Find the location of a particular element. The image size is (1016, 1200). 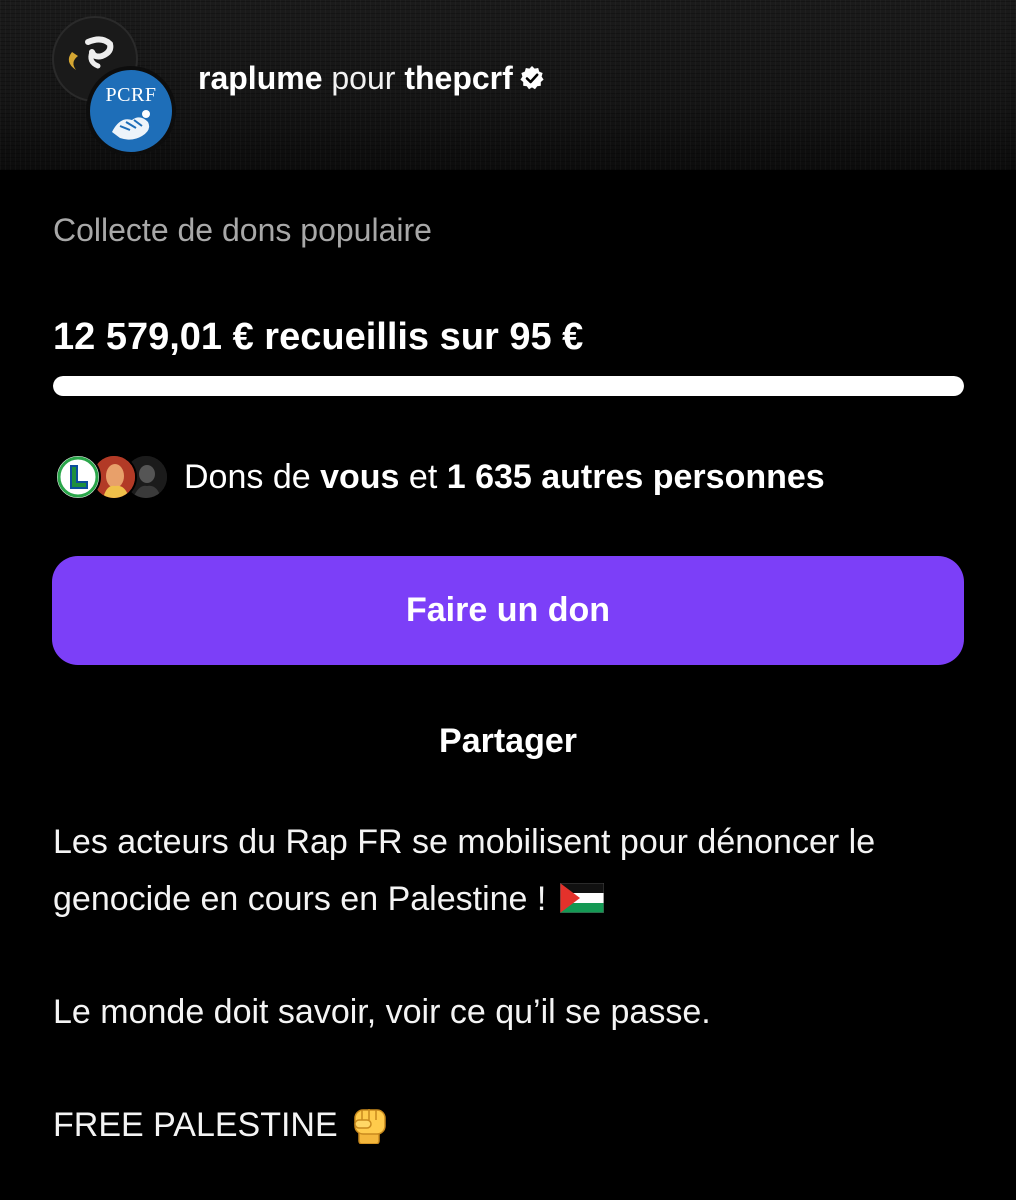

verified-badge-icon is located at coordinates (532, 74).